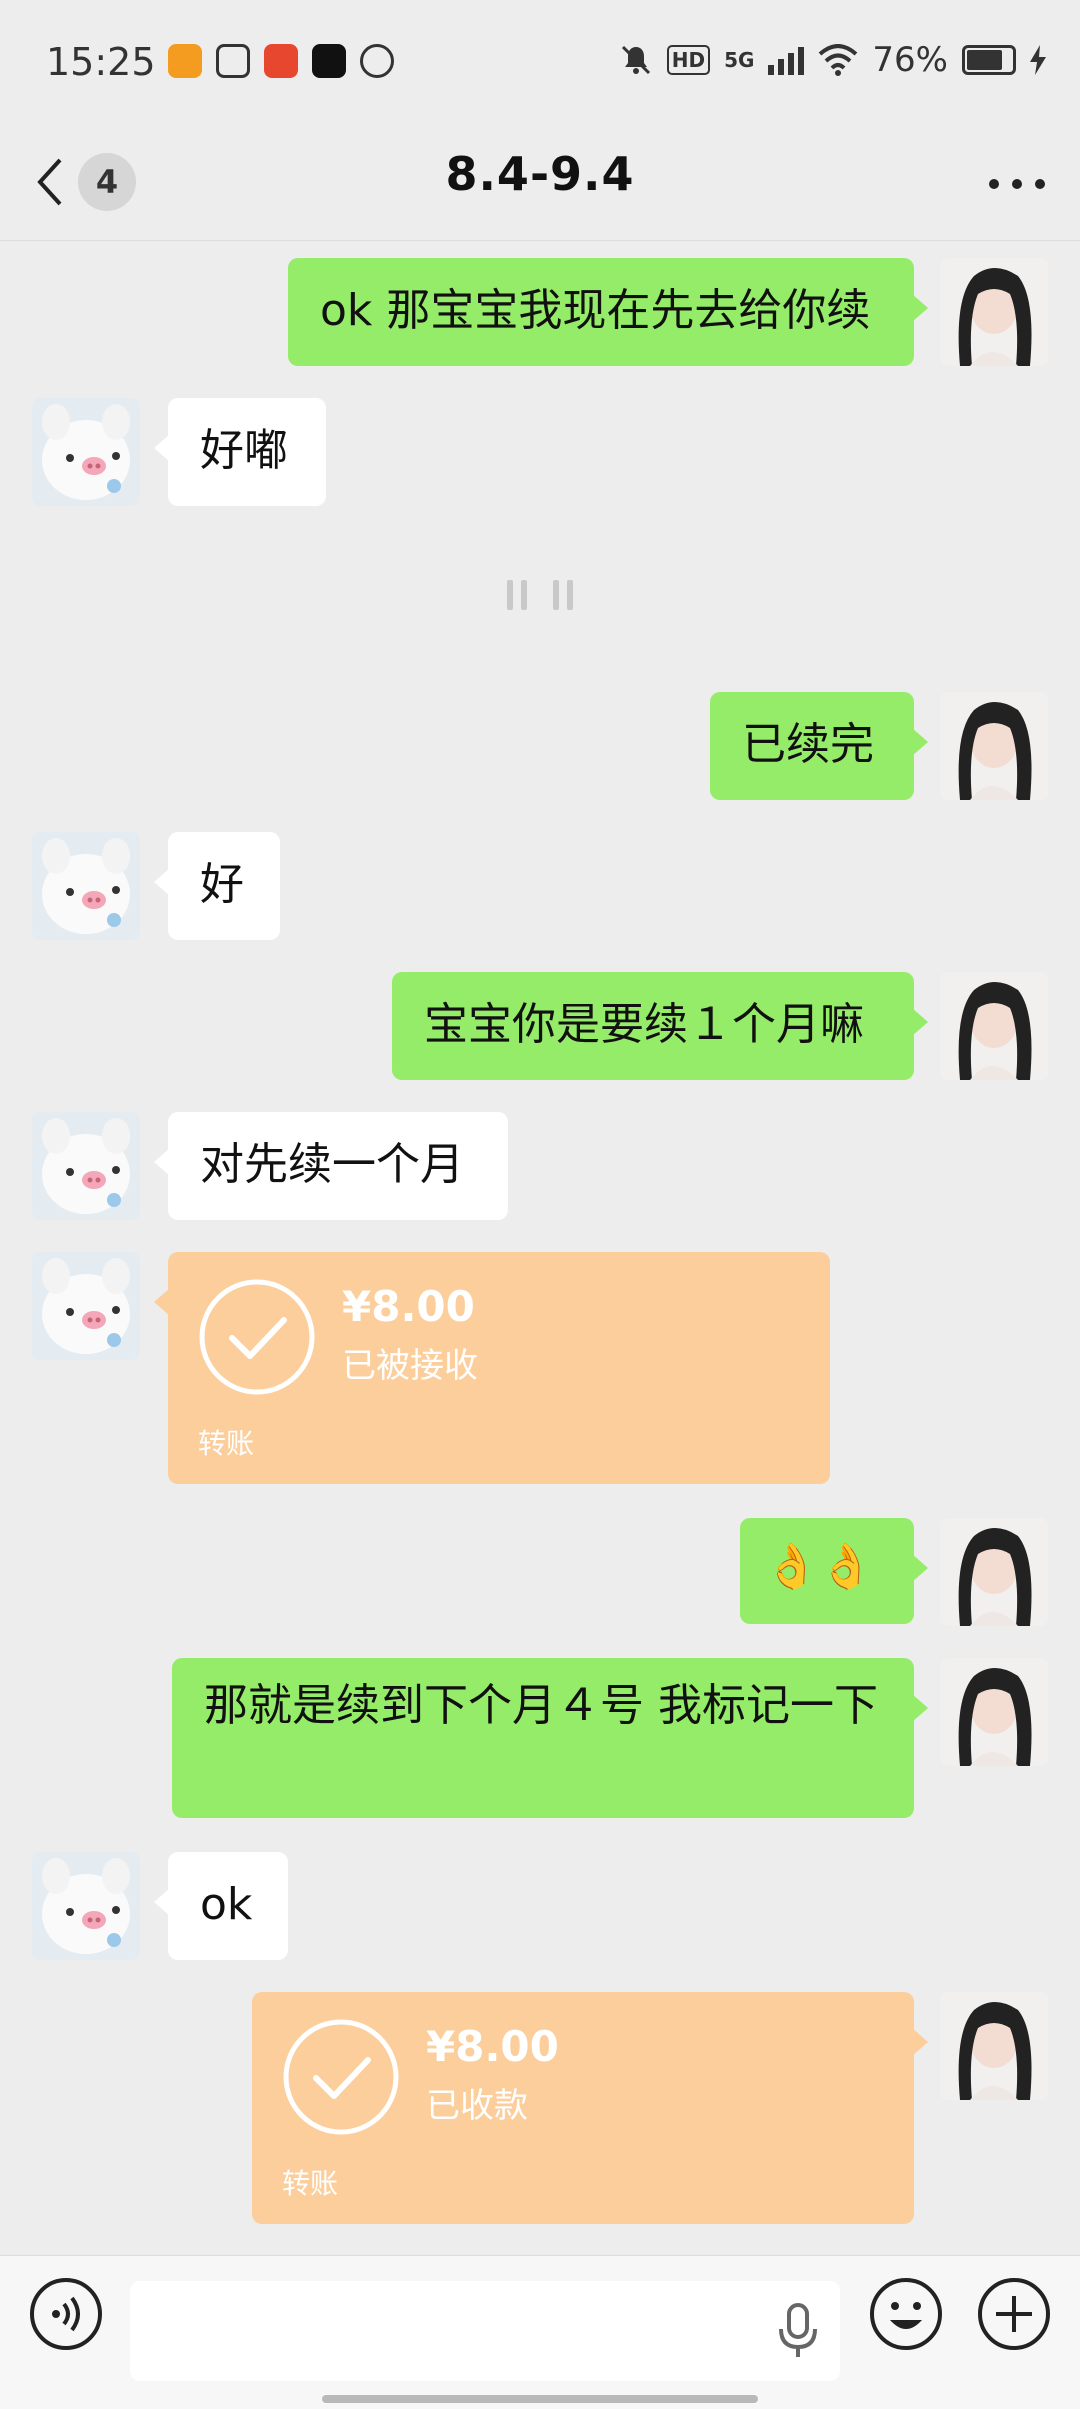 This screenshot has height=2409, width=1080. Describe the element at coordinates (644, 1024) in the screenshot. I see `message-text: 宝宝你是要续１个月嘛` at that location.